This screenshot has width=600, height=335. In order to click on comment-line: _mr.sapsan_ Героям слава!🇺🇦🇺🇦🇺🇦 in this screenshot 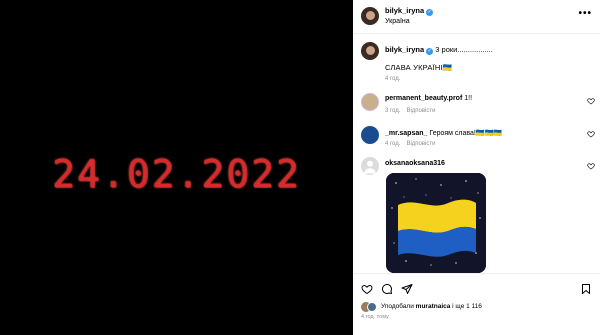, I will do `click(443, 133)`.